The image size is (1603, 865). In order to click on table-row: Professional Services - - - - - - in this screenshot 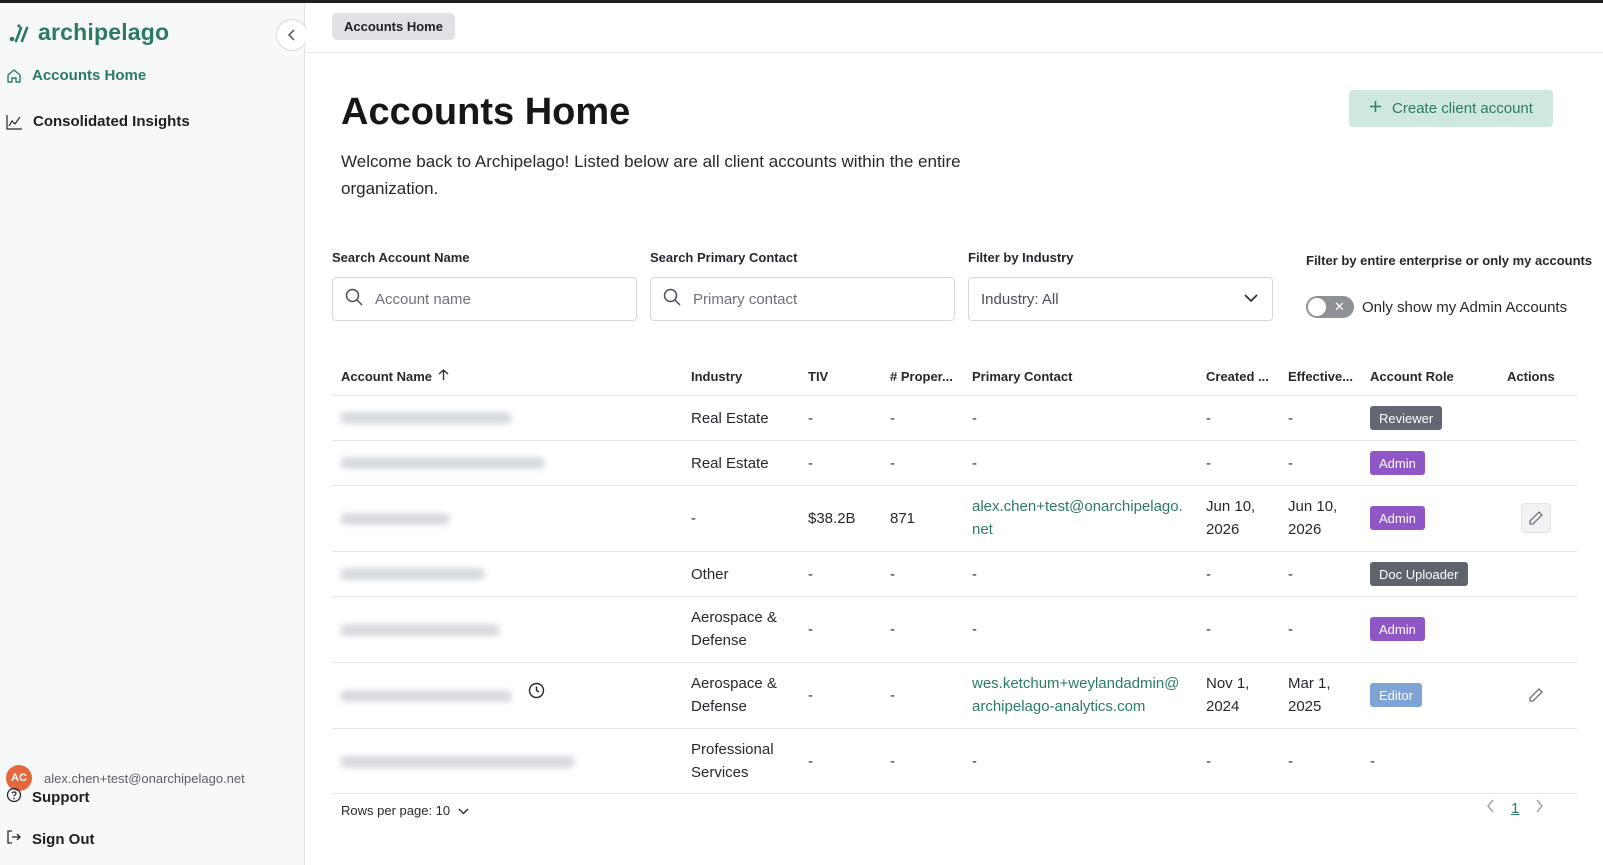, I will do `click(954, 761)`.